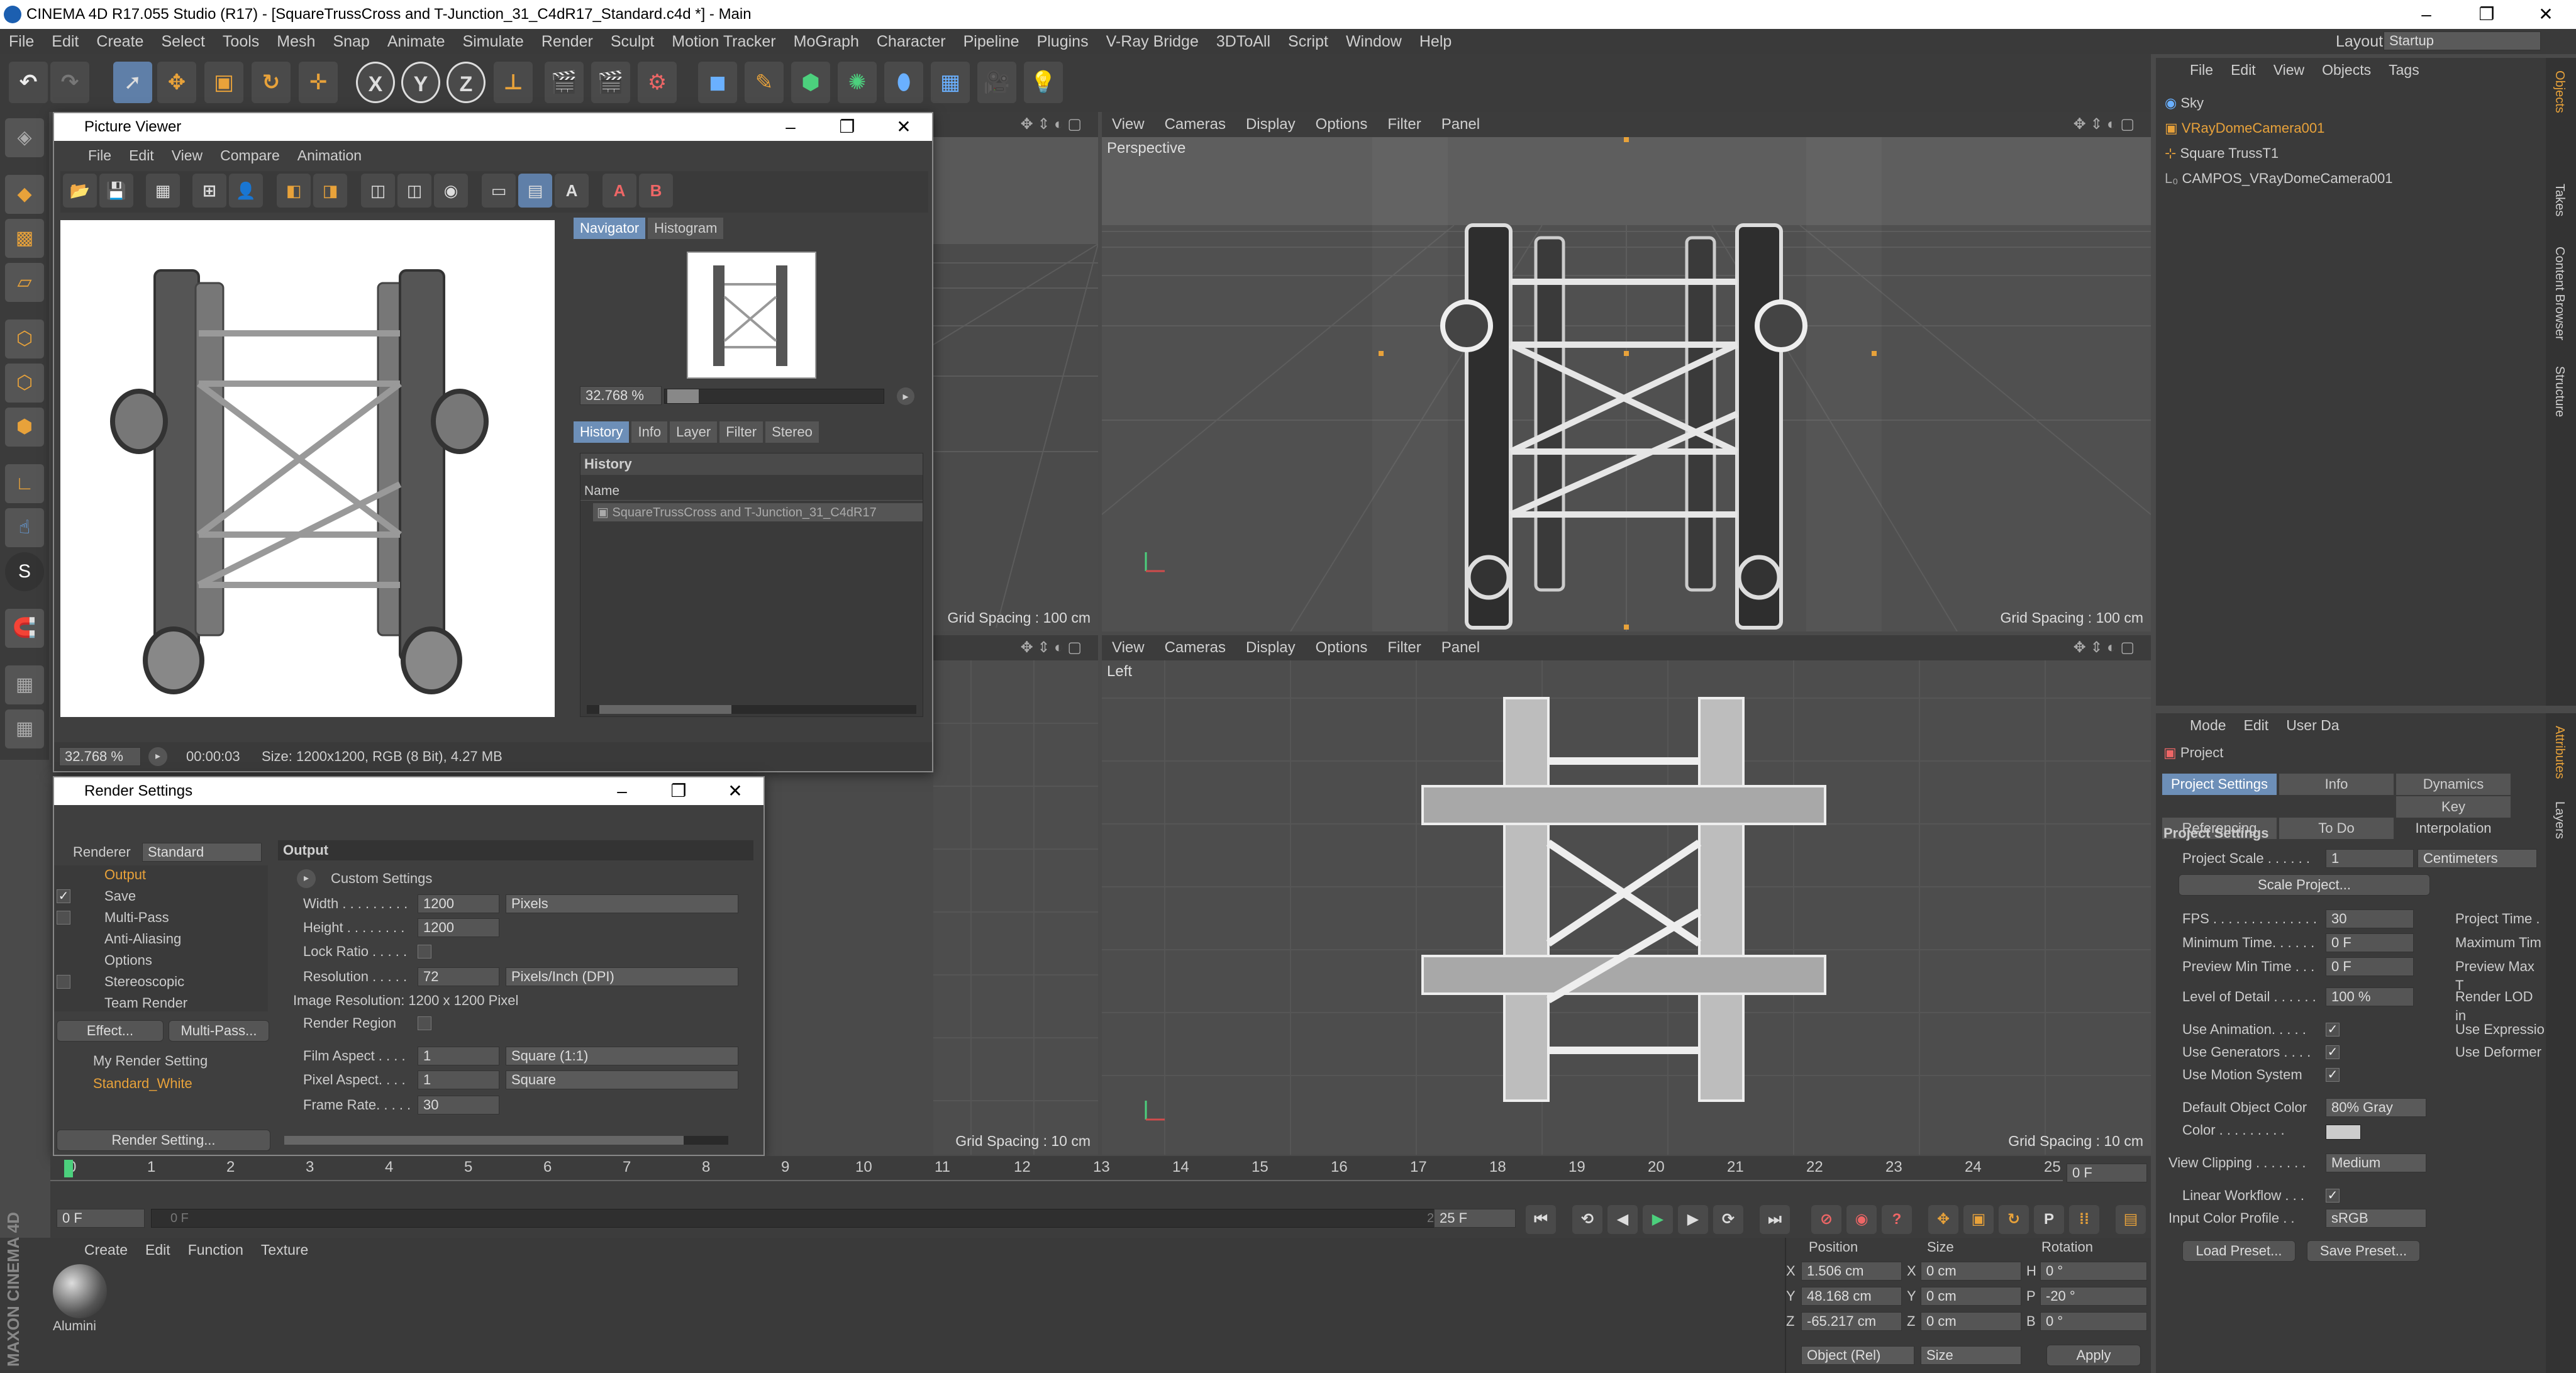 The image size is (2576, 1373). What do you see at coordinates (150, 1061) in the screenshot?
I see `render-setting-my: My Render Setting` at bounding box center [150, 1061].